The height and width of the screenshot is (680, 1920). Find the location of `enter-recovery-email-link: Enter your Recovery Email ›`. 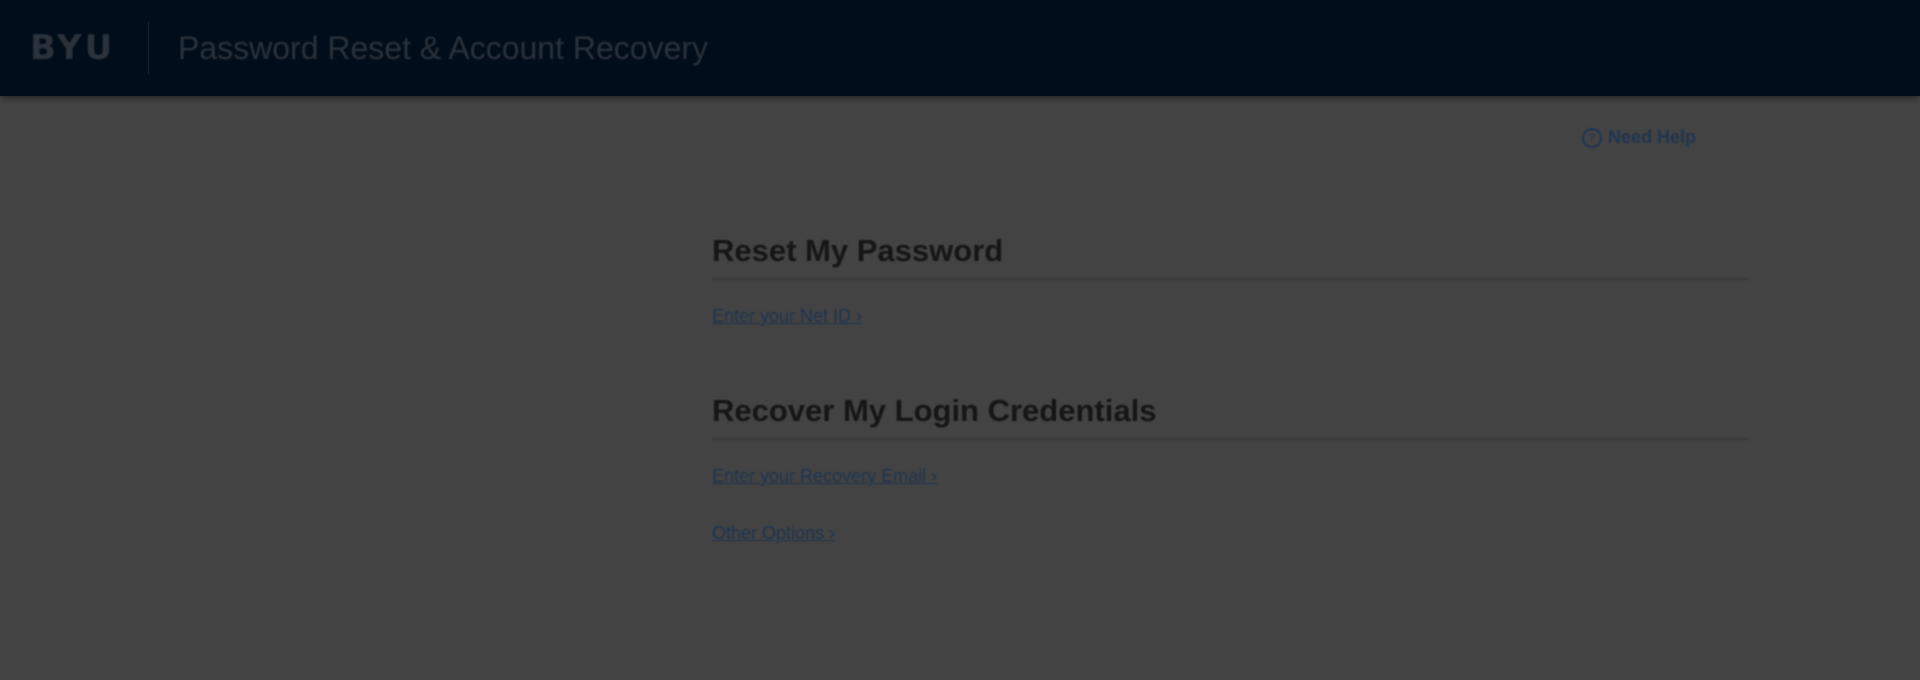

enter-recovery-email-link: Enter your Recovery Email › is located at coordinates (1230, 476).